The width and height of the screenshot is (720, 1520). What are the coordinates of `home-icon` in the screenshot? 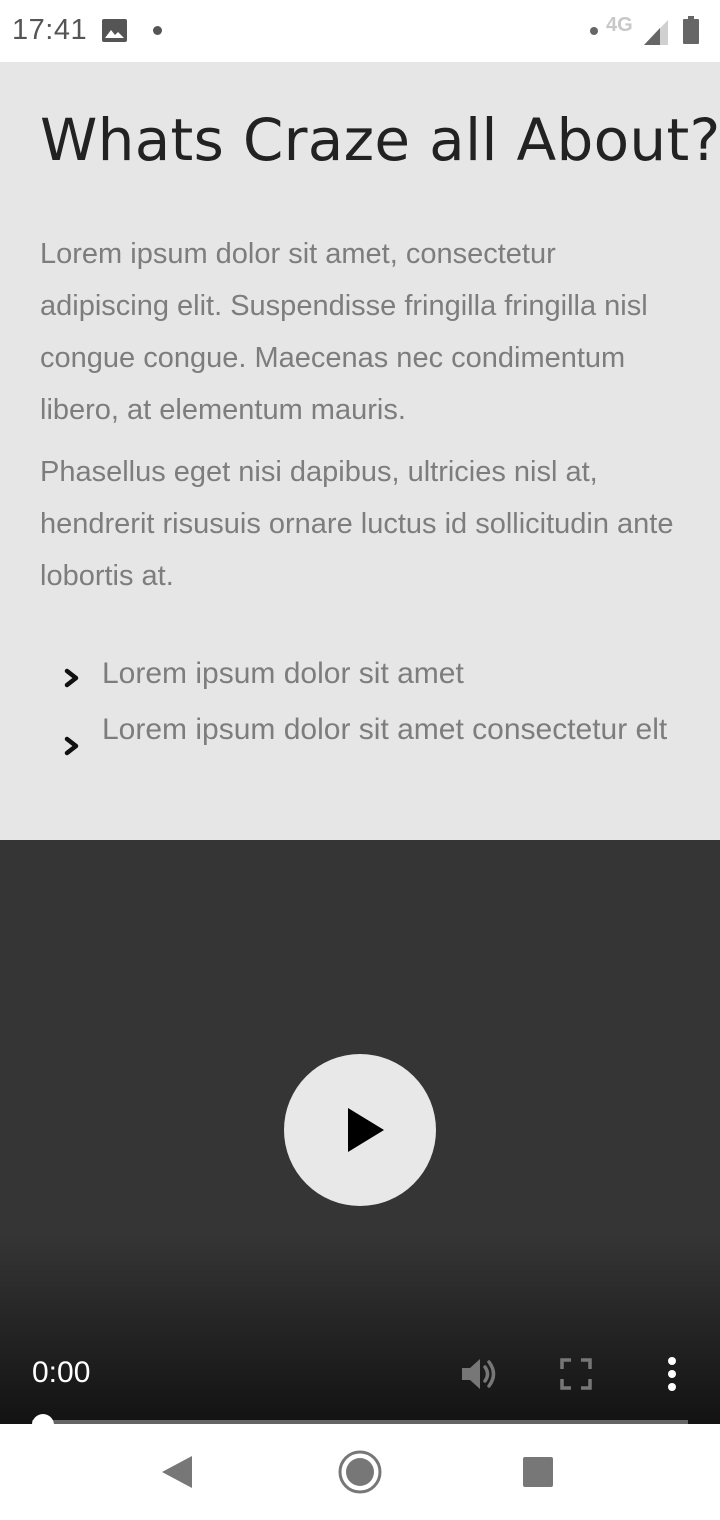 It's located at (360, 1472).